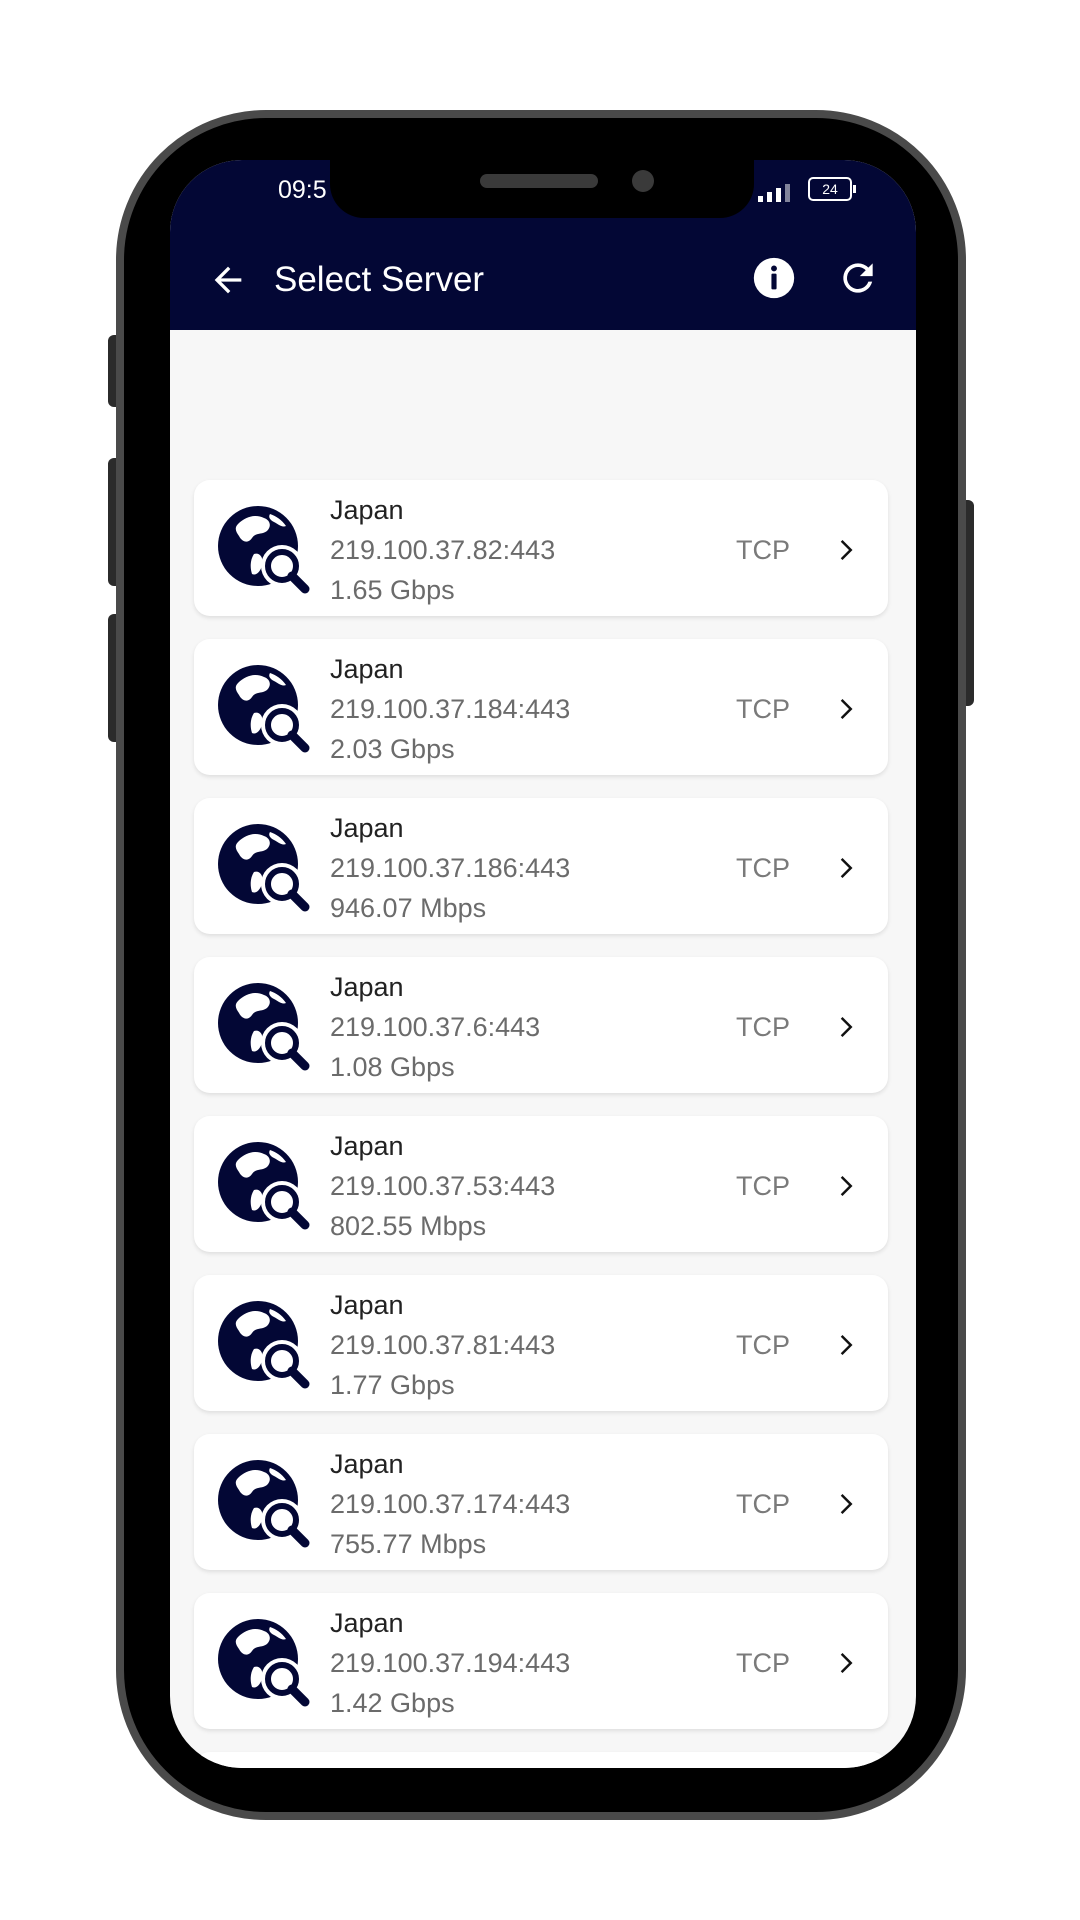 The width and height of the screenshot is (1080, 1920). I want to click on server-card: Japan 219.100.37.6:443 1.08 Gbps TCP, so click(541, 1025).